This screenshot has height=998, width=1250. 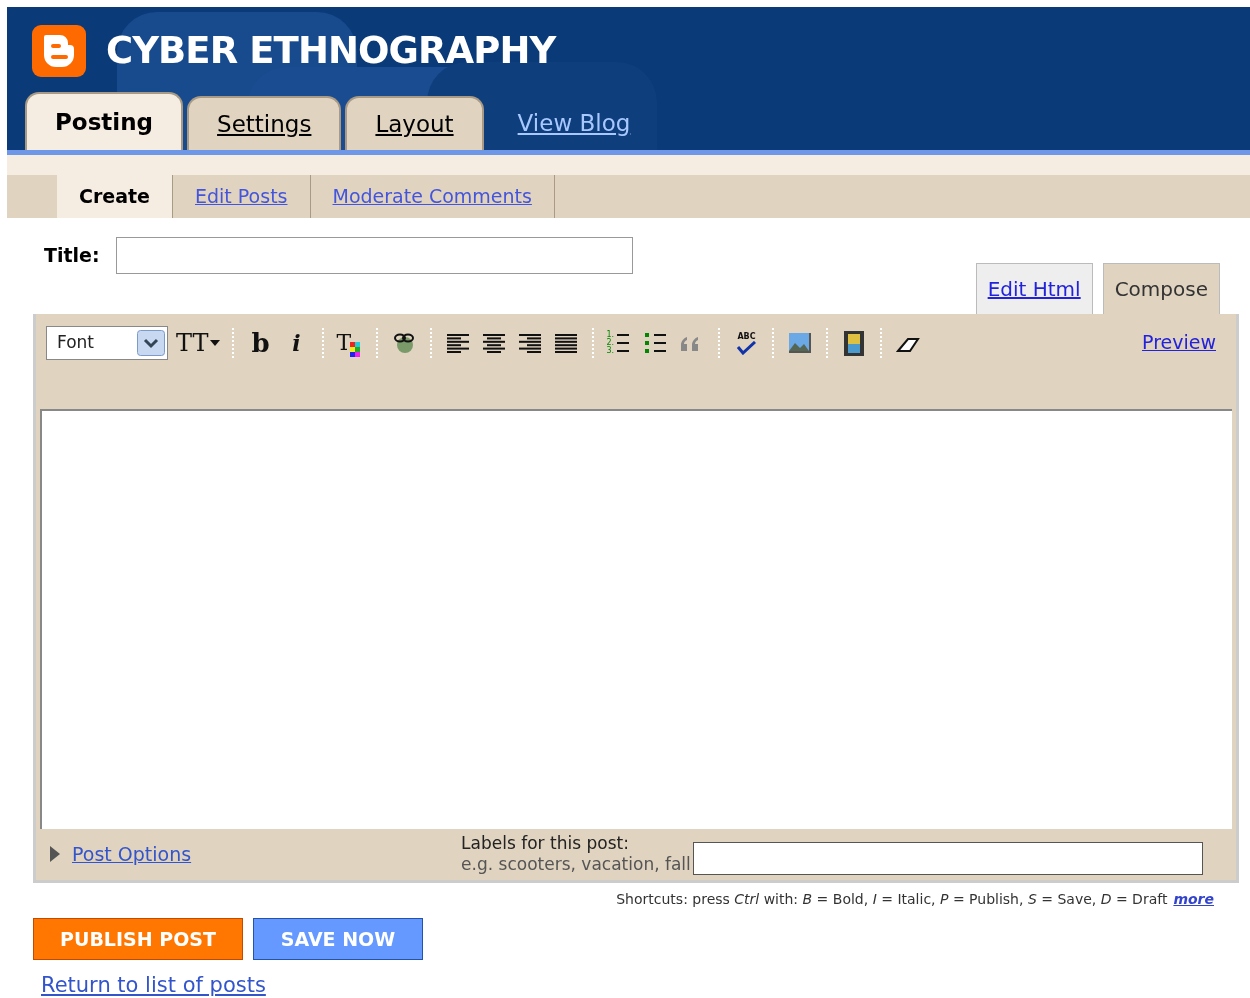 What do you see at coordinates (296, 343) in the screenshot?
I see `italic-button: i` at bounding box center [296, 343].